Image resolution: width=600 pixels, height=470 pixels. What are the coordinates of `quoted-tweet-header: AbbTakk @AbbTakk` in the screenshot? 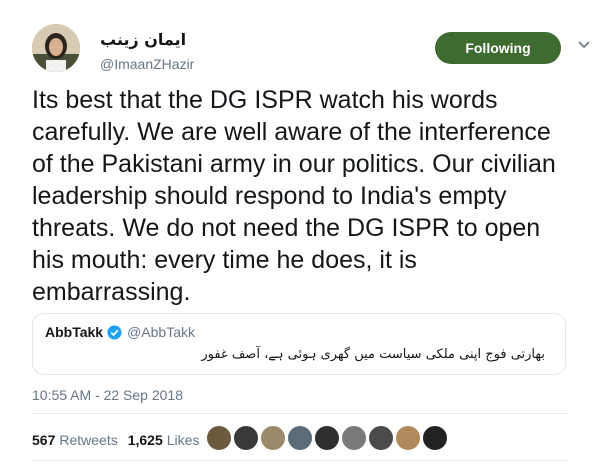 It's located at (120, 332).